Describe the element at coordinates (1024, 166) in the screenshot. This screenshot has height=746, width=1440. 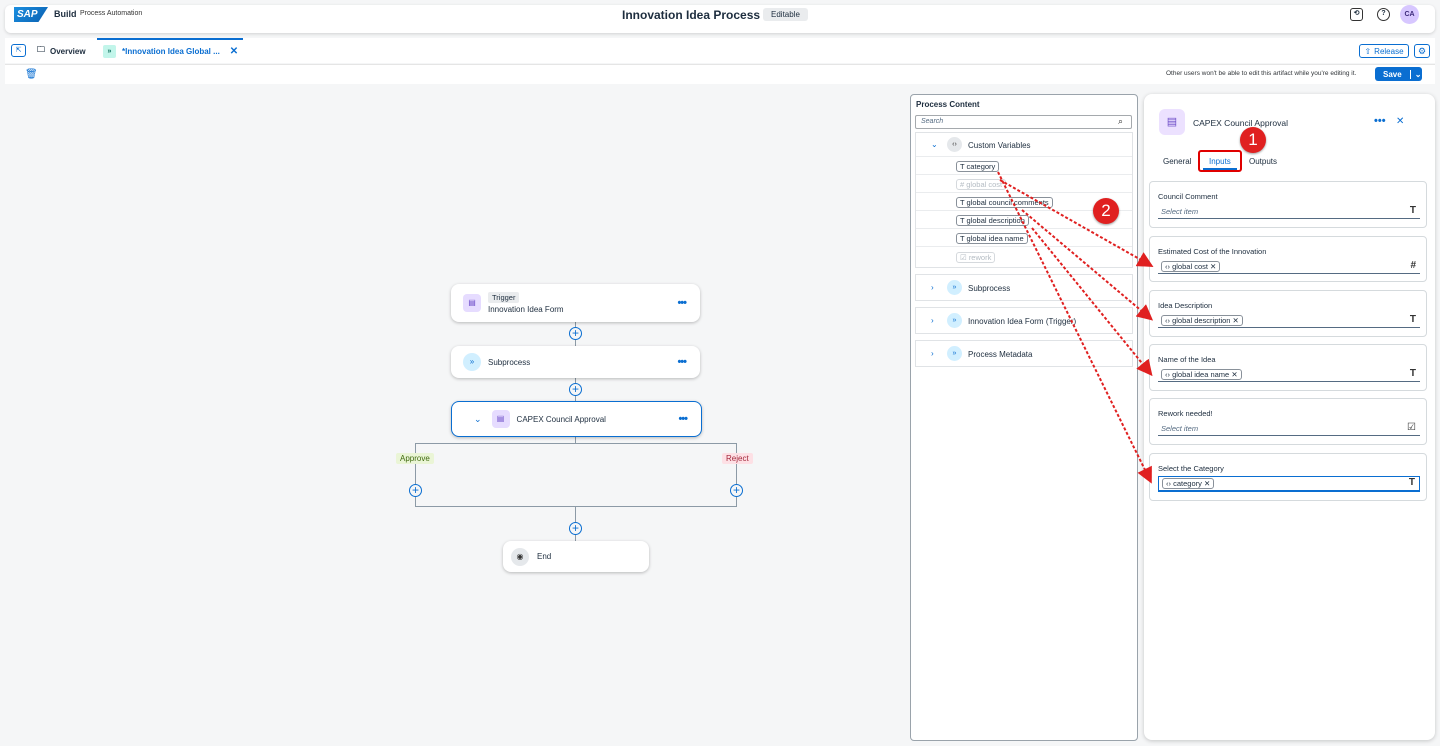
I see `list-item: T category` at that location.